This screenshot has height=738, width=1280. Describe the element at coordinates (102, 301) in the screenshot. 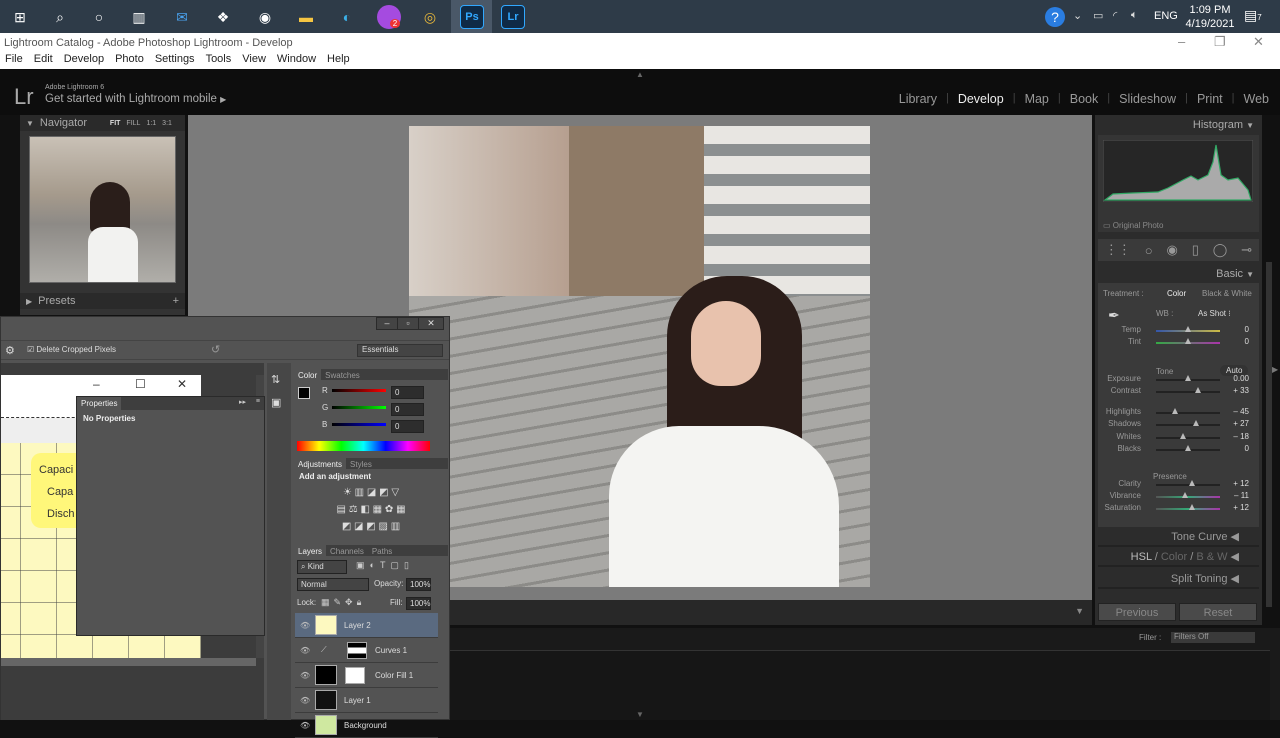

I see `presets-header: ▶ Presets +` at that location.